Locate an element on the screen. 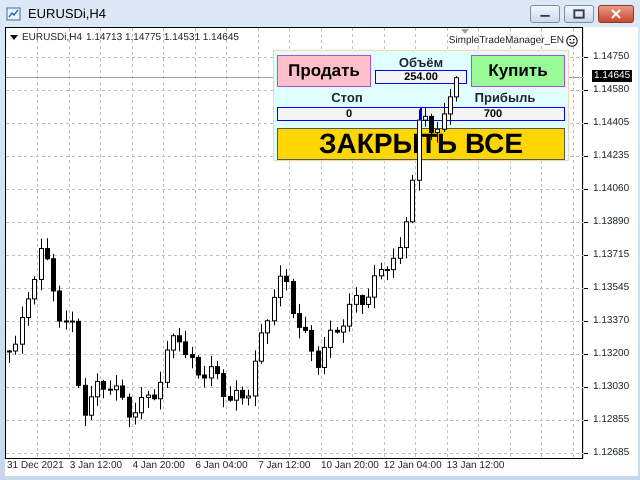  maximize-icon is located at coordinates (579, 13).